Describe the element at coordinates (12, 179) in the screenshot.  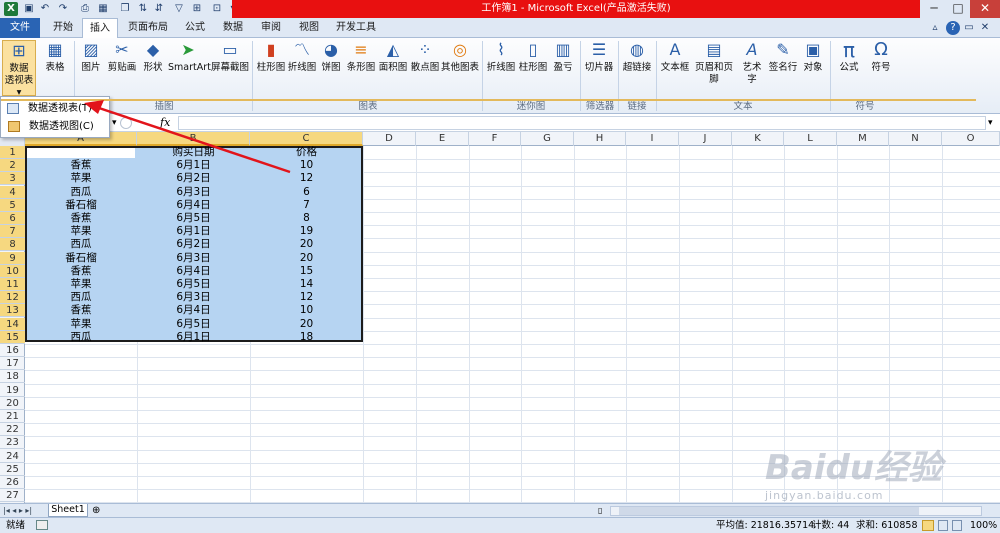
I see `row-header-3: 3` at that location.